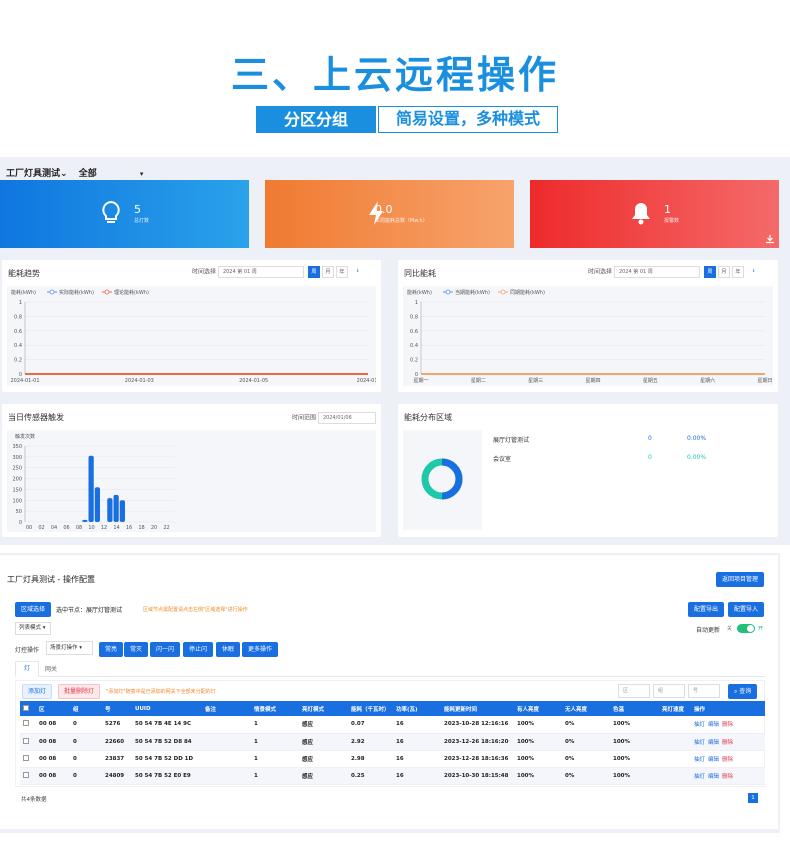  I want to click on top-bar: 工厂灯具测试⌄ 全部 ▾, so click(74, 172).